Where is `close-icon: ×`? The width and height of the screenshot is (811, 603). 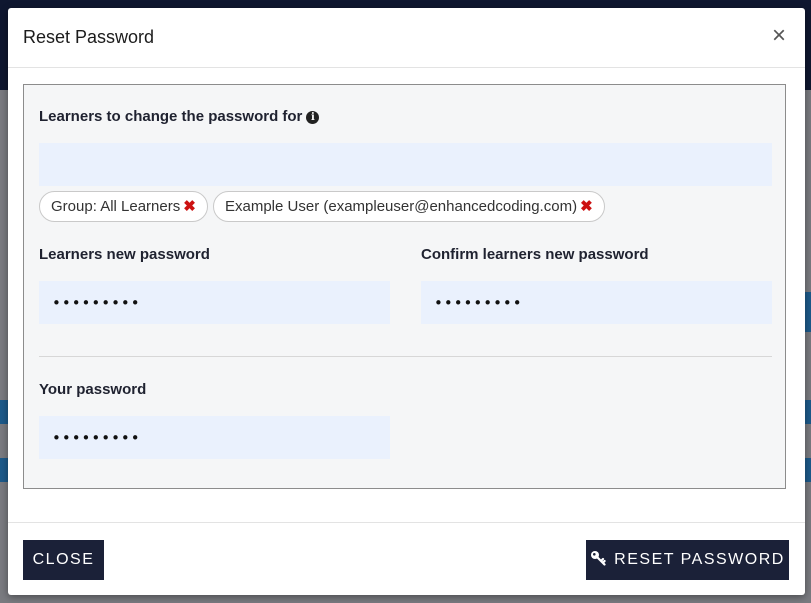
close-icon: × is located at coordinates (779, 36).